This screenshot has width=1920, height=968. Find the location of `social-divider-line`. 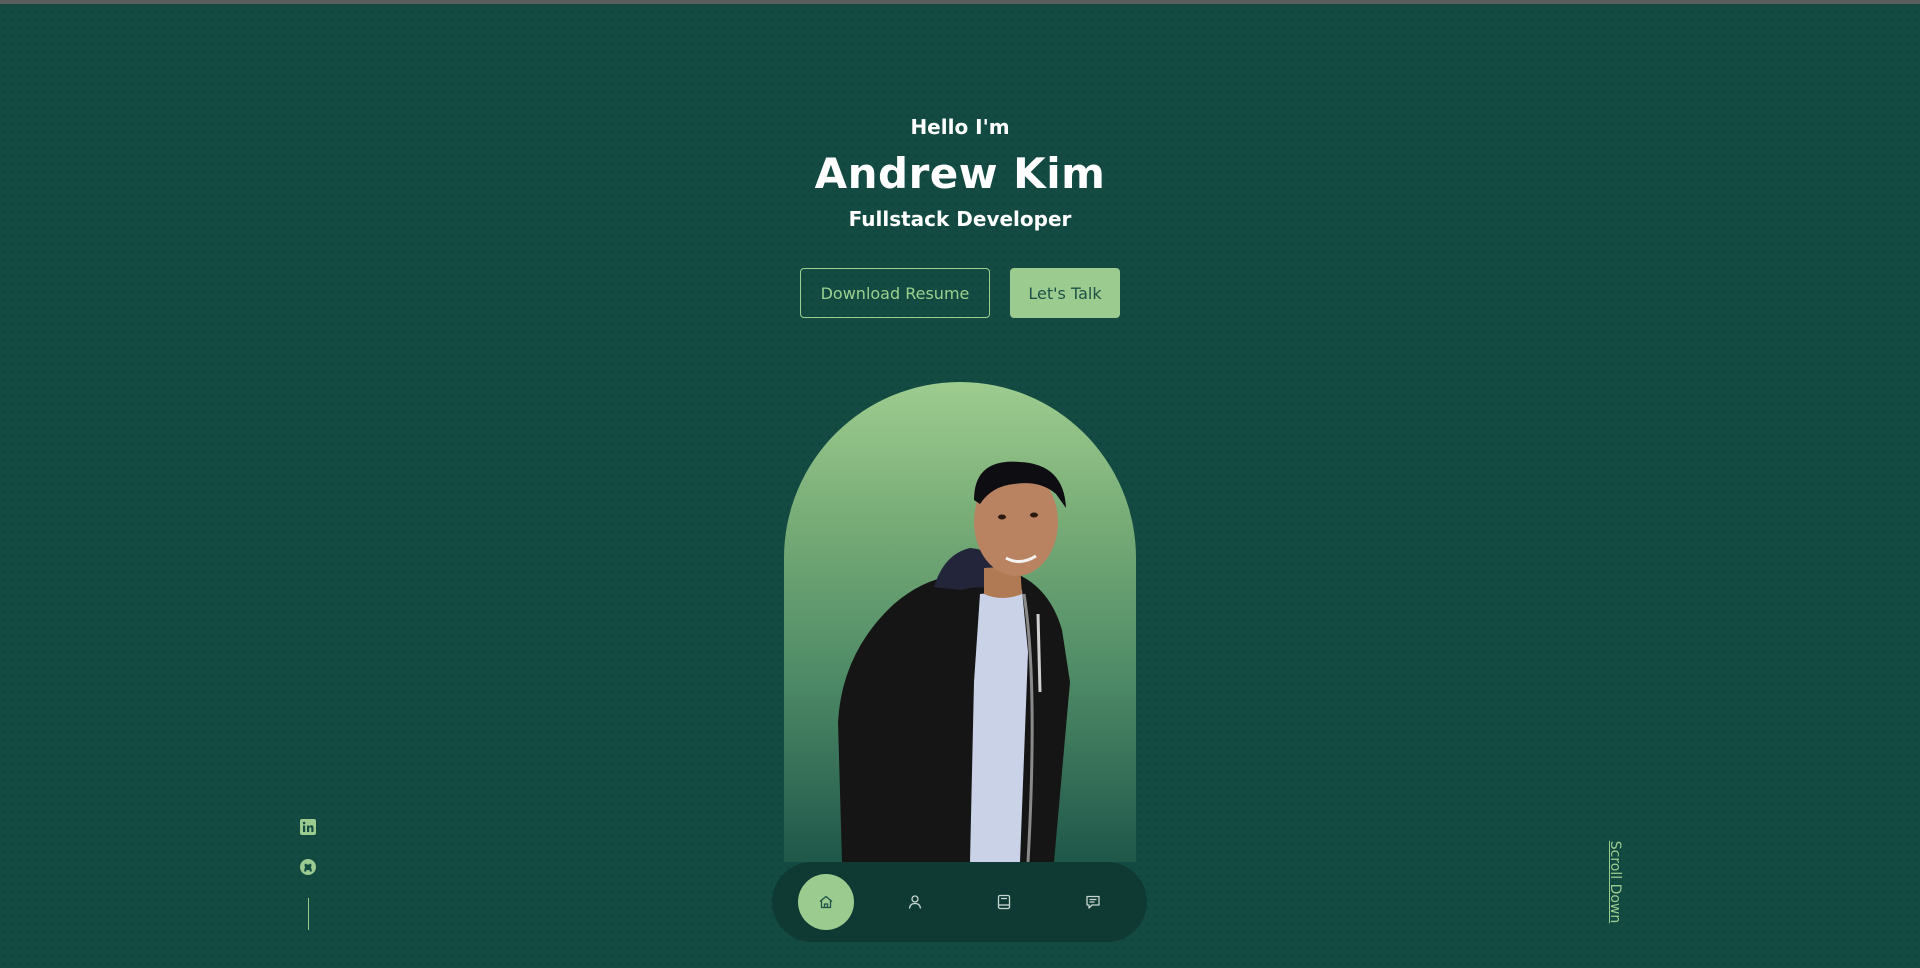

social-divider-line is located at coordinates (308, 914).